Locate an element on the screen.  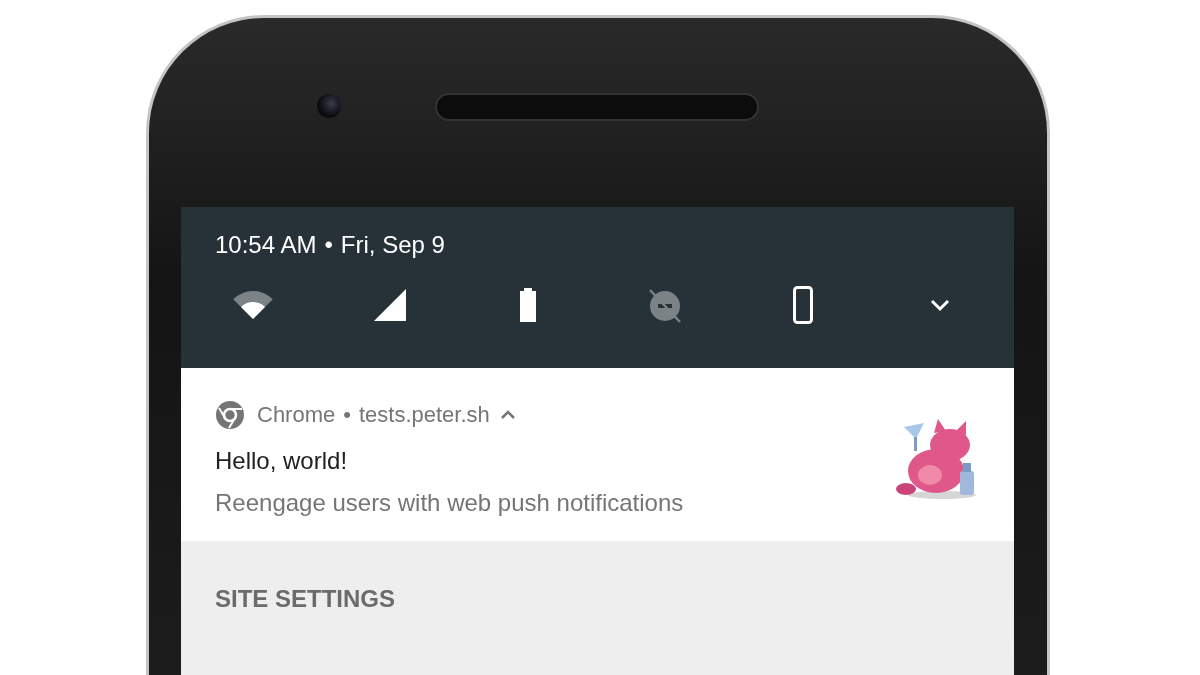
notification-title: Hello, world! is located at coordinates (282, 461).